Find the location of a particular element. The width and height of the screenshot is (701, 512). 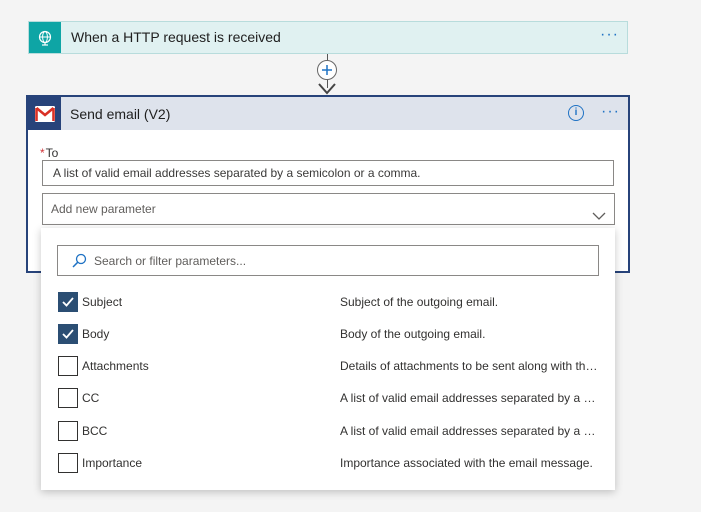

bcc-checkbox is located at coordinates (68, 431).